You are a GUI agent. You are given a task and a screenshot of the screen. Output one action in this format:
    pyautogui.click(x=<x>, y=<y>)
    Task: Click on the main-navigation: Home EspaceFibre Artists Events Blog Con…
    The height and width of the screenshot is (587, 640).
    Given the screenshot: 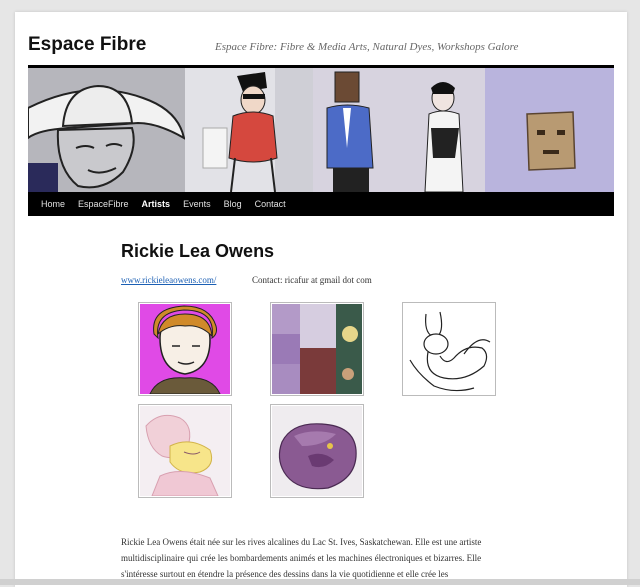 What is the action you would take?
    pyautogui.click(x=321, y=204)
    